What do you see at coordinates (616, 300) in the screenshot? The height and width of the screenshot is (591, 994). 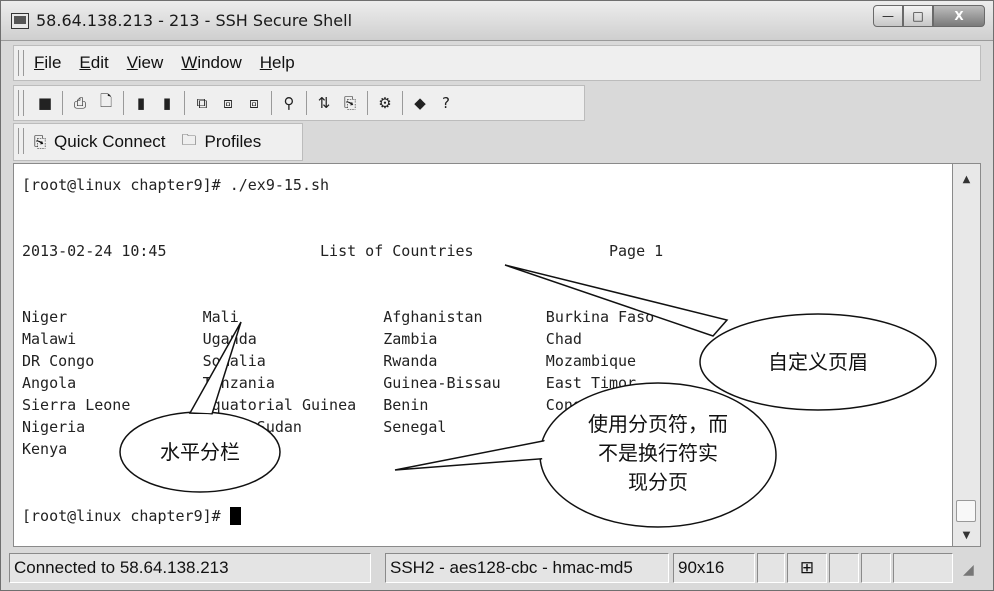 I see `header-callout-pointer` at bounding box center [616, 300].